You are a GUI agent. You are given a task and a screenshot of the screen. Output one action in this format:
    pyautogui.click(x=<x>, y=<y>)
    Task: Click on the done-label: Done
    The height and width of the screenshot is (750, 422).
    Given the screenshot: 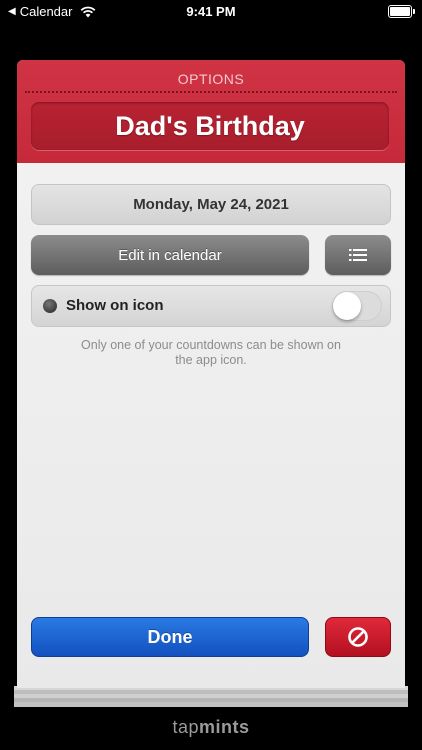 What is the action you would take?
    pyautogui.click(x=170, y=636)
    